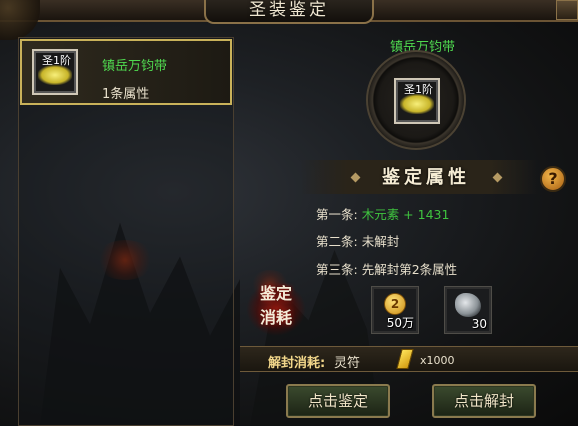  I want to click on unseal-quantity: x1000, so click(437, 360).